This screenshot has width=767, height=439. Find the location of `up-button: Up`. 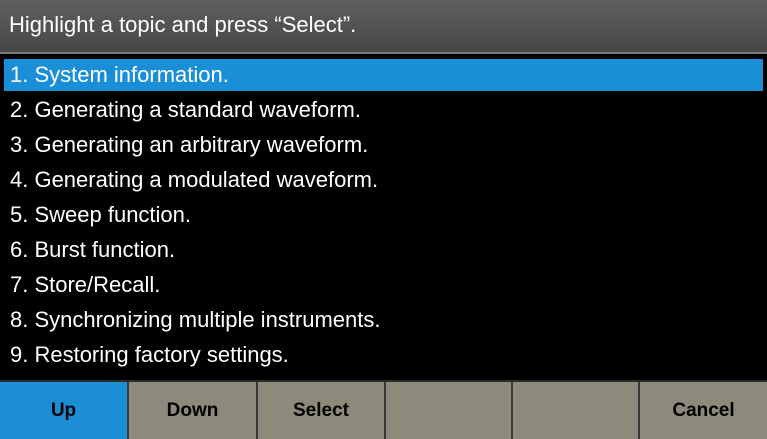

up-button: Up is located at coordinates (64, 410).